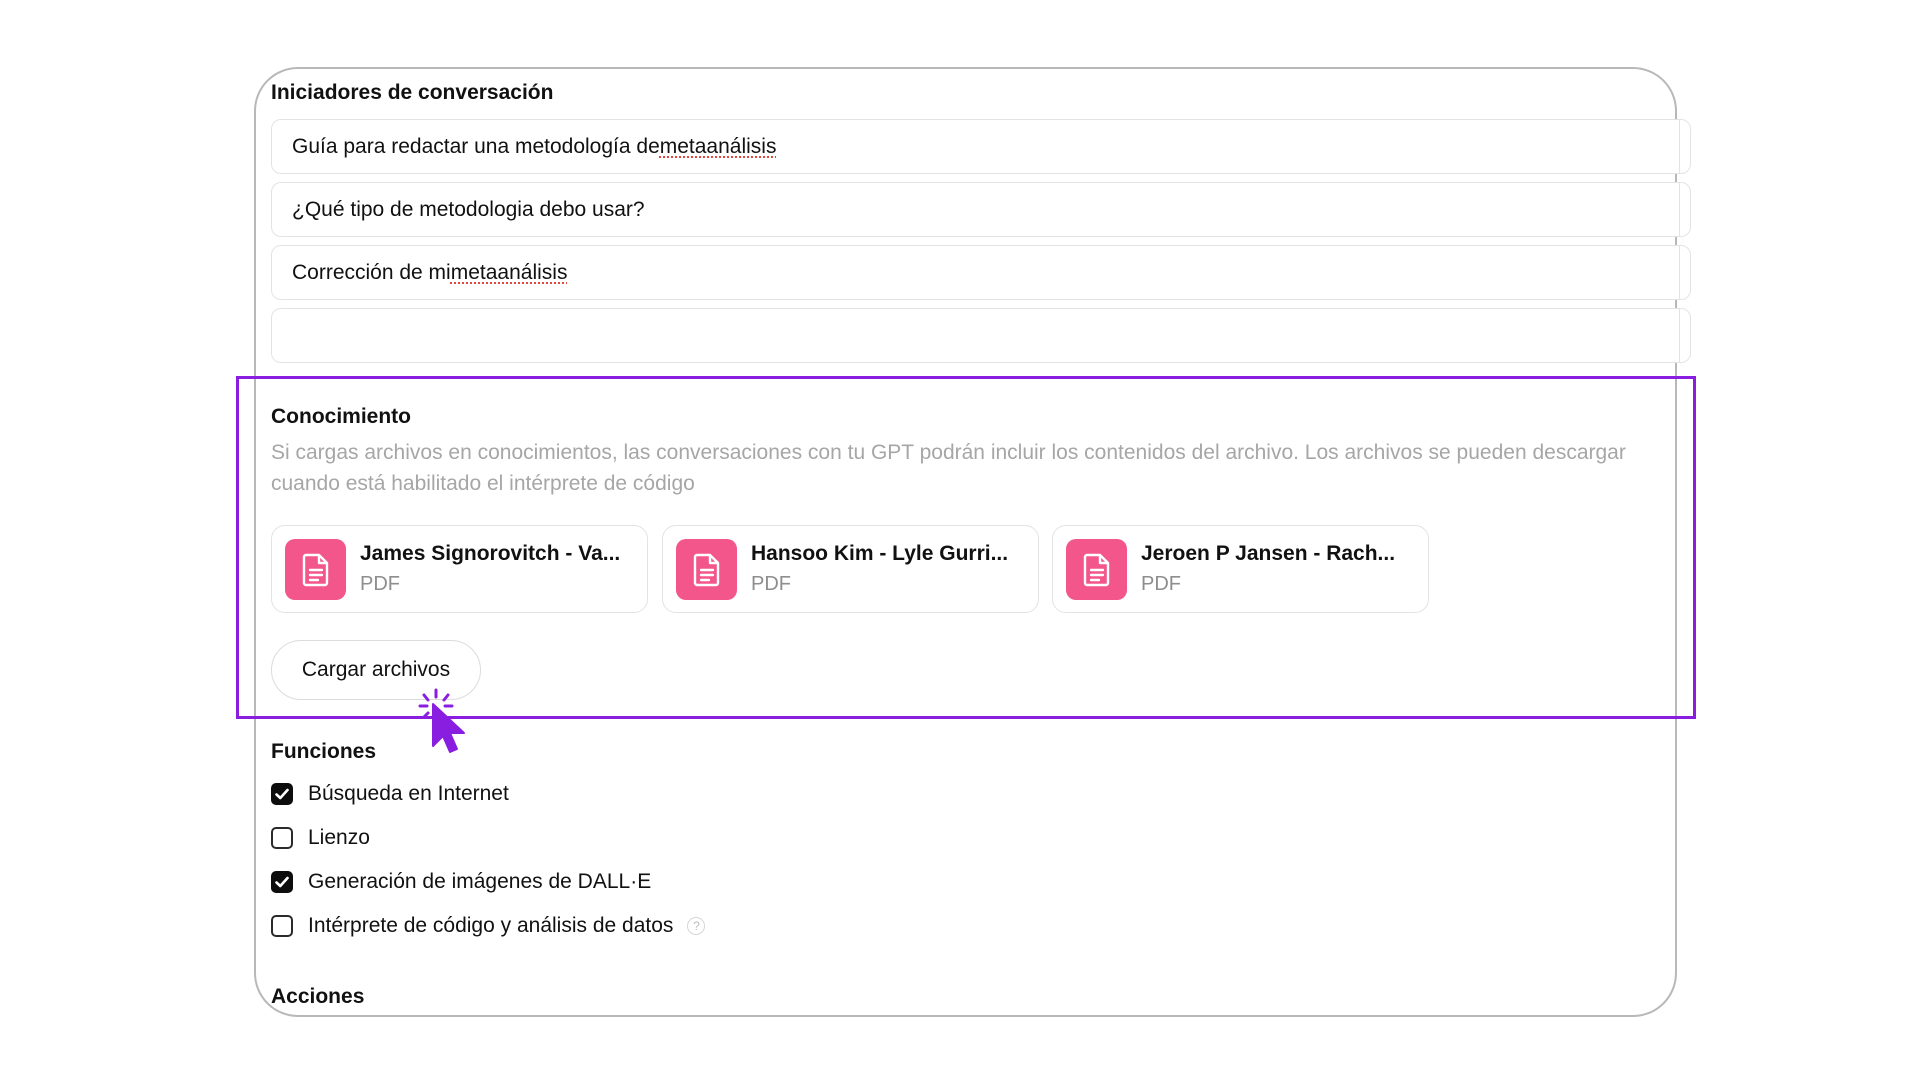 This screenshot has height=1080, width=1920. What do you see at coordinates (981, 272) in the screenshot?
I see `starter-input-3: Corrección de mi metaanálisis` at bounding box center [981, 272].